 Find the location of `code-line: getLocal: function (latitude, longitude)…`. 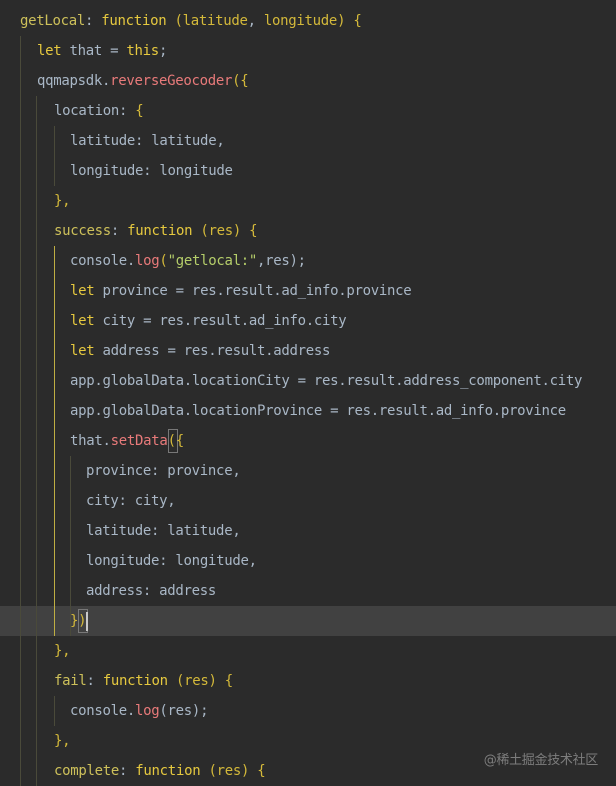

code-line: getLocal: function (latitude, longitude)… is located at coordinates (308, 21).